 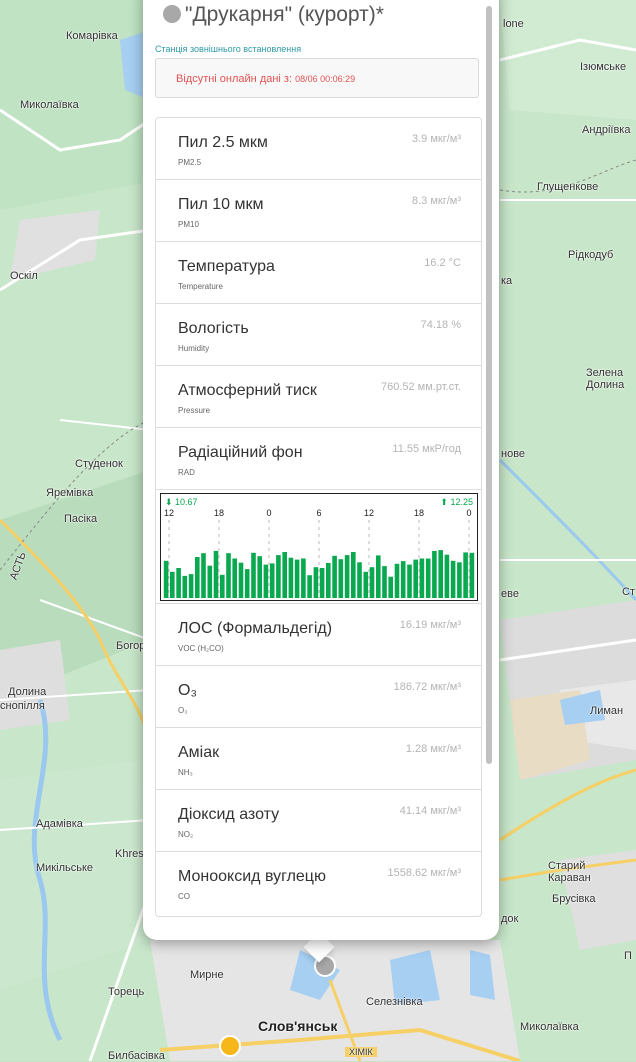 I want to click on map-label-eve: еве, so click(x=510, y=594).